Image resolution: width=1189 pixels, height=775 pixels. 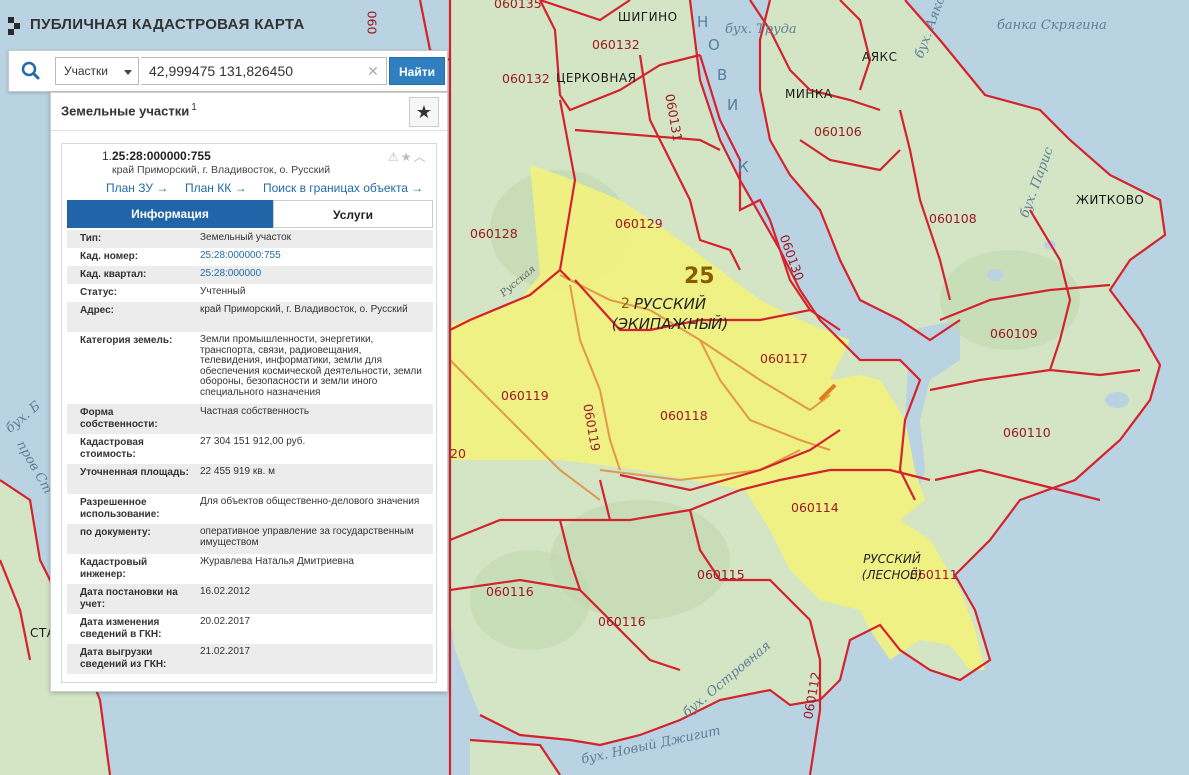 I want to click on attr-value: 22 455 919 кв. м, so click(x=237, y=471).